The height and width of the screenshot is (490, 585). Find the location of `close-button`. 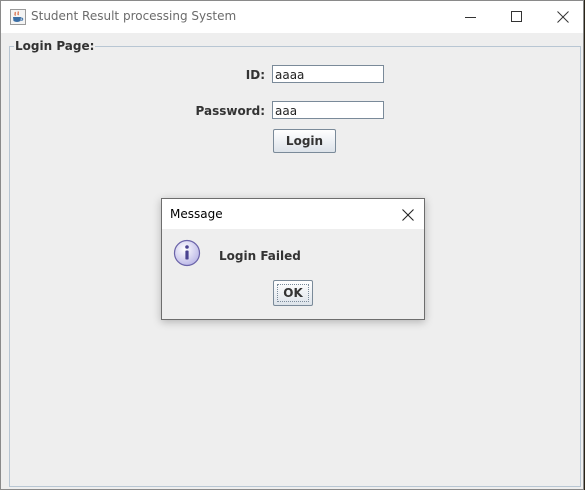

close-button is located at coordinates (562, 17).